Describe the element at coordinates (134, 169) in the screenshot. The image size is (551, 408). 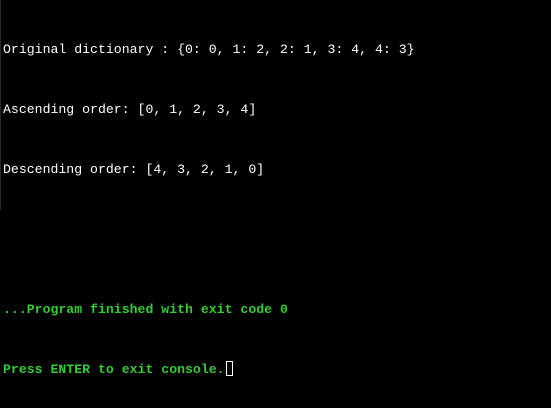
I see `output-line-descending-order: Descending order: [4, 3, 2, 1, 0]` at that location.